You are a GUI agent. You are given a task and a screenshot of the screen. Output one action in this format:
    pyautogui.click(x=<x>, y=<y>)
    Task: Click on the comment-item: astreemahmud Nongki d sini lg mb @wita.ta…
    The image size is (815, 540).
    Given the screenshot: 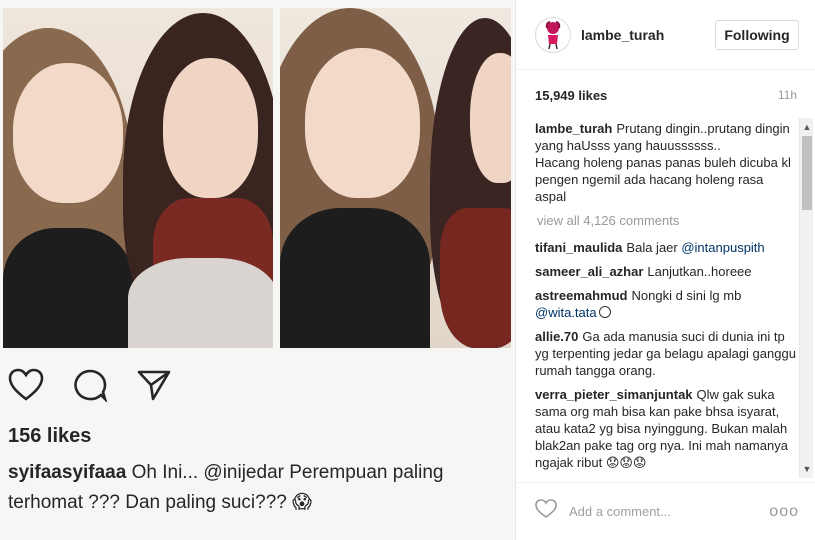 What is the action you would take?
    pyautogui.click(x=666, y=304)
    